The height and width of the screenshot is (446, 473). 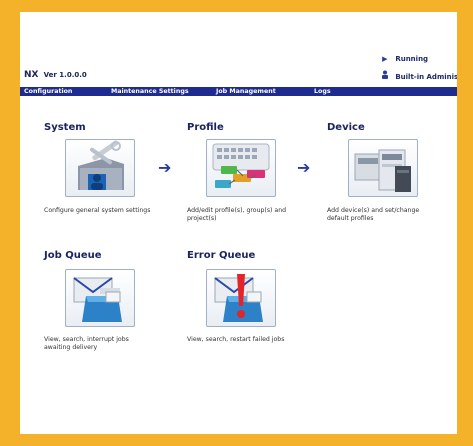 I want to click on play-icon: ▶, so click(x=385, y=59).